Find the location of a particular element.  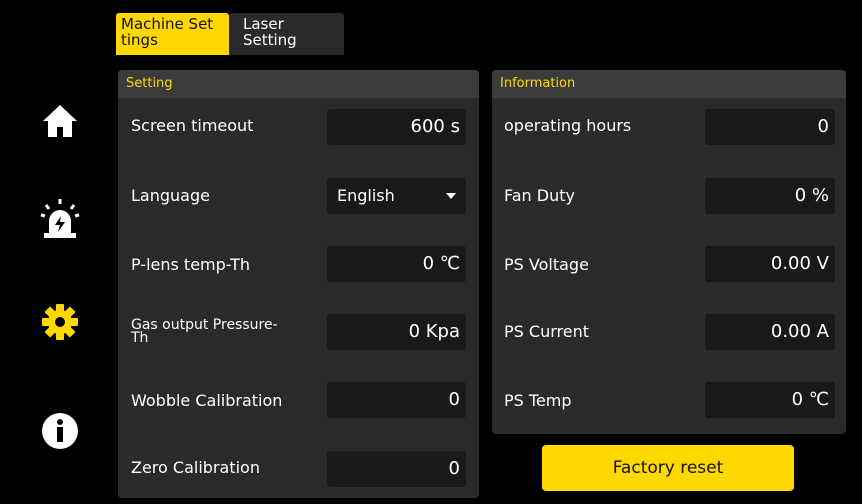

sidebar-item-settings is located at coordinates (60, 322).